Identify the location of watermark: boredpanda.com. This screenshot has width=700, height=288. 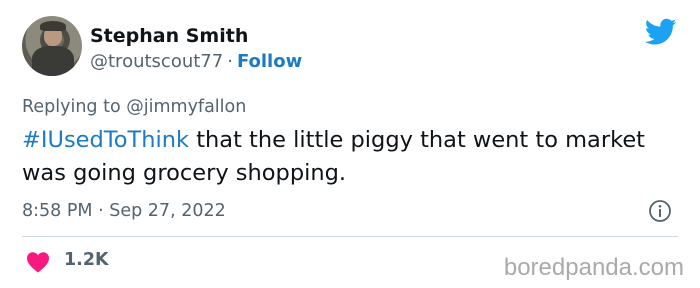
(593, 267).